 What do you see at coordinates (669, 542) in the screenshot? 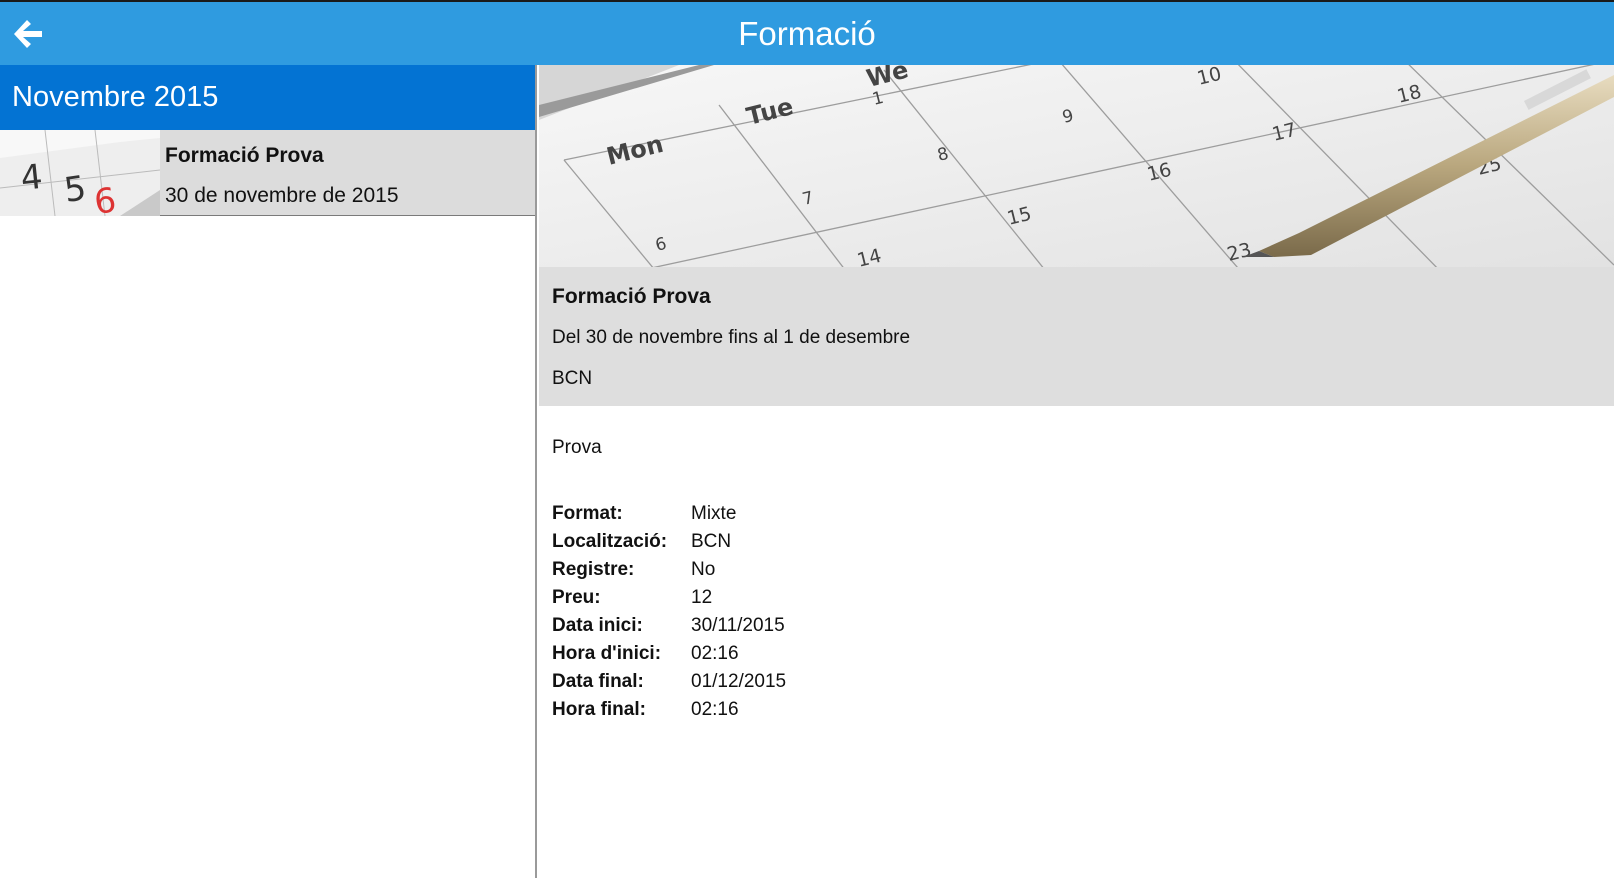
I see `detail-row-location: Localització: BCN` at bounding box center [669, 542].